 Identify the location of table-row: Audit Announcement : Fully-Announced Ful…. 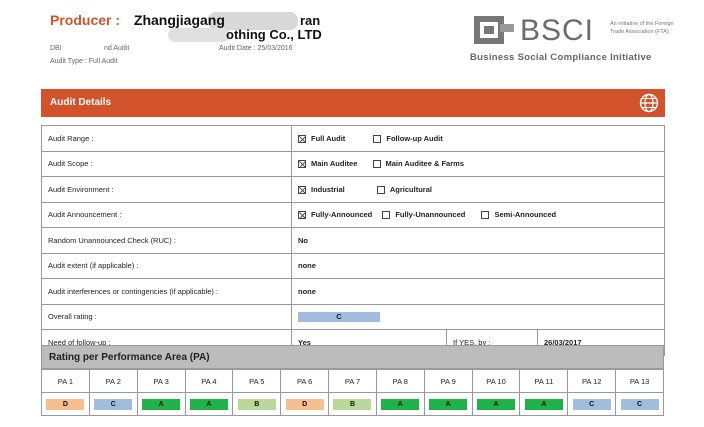
(353, 214).